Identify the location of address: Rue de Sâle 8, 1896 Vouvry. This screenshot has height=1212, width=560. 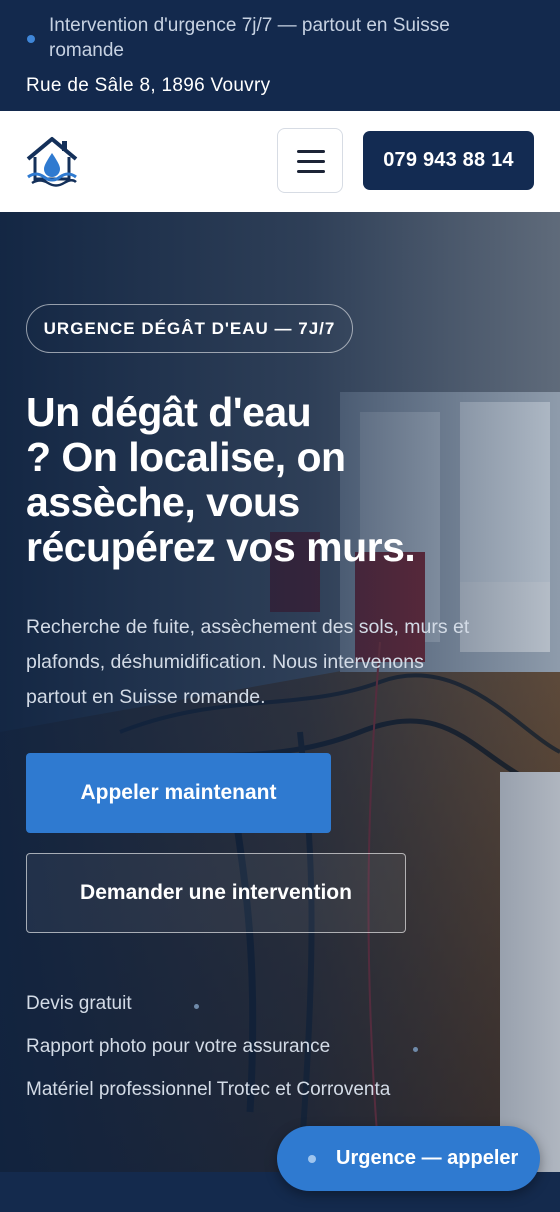
(148, 85).